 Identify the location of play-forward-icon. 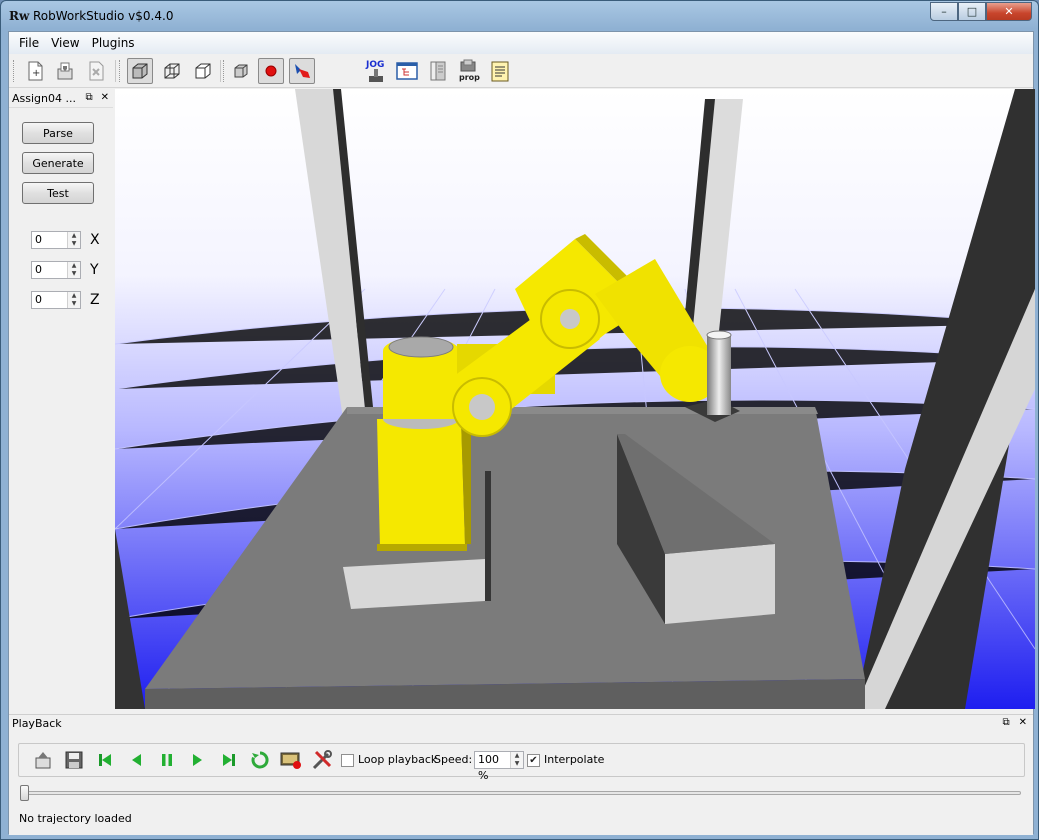
(198, 760).